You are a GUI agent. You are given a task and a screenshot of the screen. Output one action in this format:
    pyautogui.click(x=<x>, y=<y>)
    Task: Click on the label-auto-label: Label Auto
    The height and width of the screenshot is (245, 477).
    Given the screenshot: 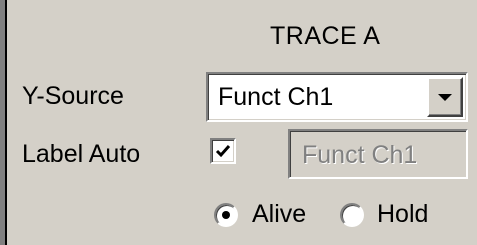 What is the action you would take?
    pyautogui.click(x=81, y=154)
    